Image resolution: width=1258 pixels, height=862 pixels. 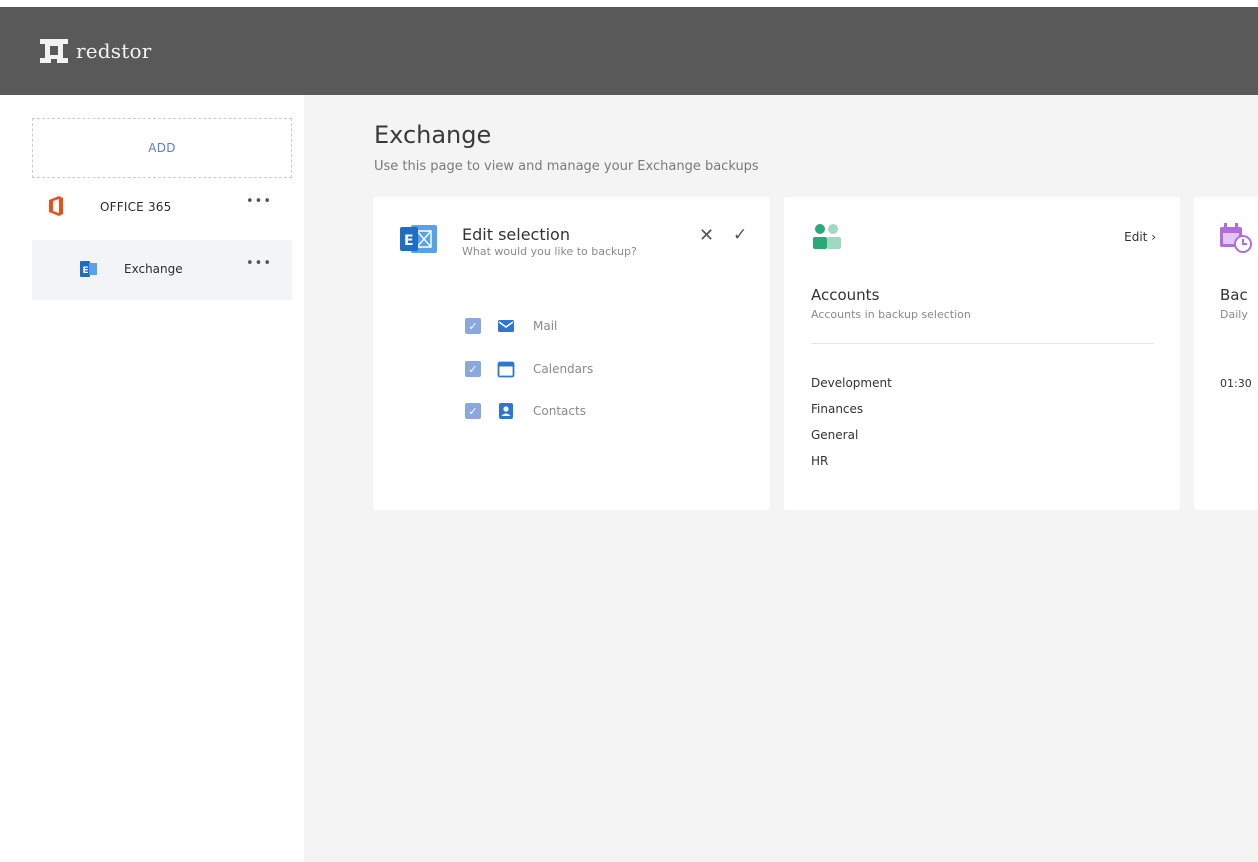 What do you see at coordinates (835, 435) in the screenshot?
I see `account-item: General` at bounding box center [835, 435].